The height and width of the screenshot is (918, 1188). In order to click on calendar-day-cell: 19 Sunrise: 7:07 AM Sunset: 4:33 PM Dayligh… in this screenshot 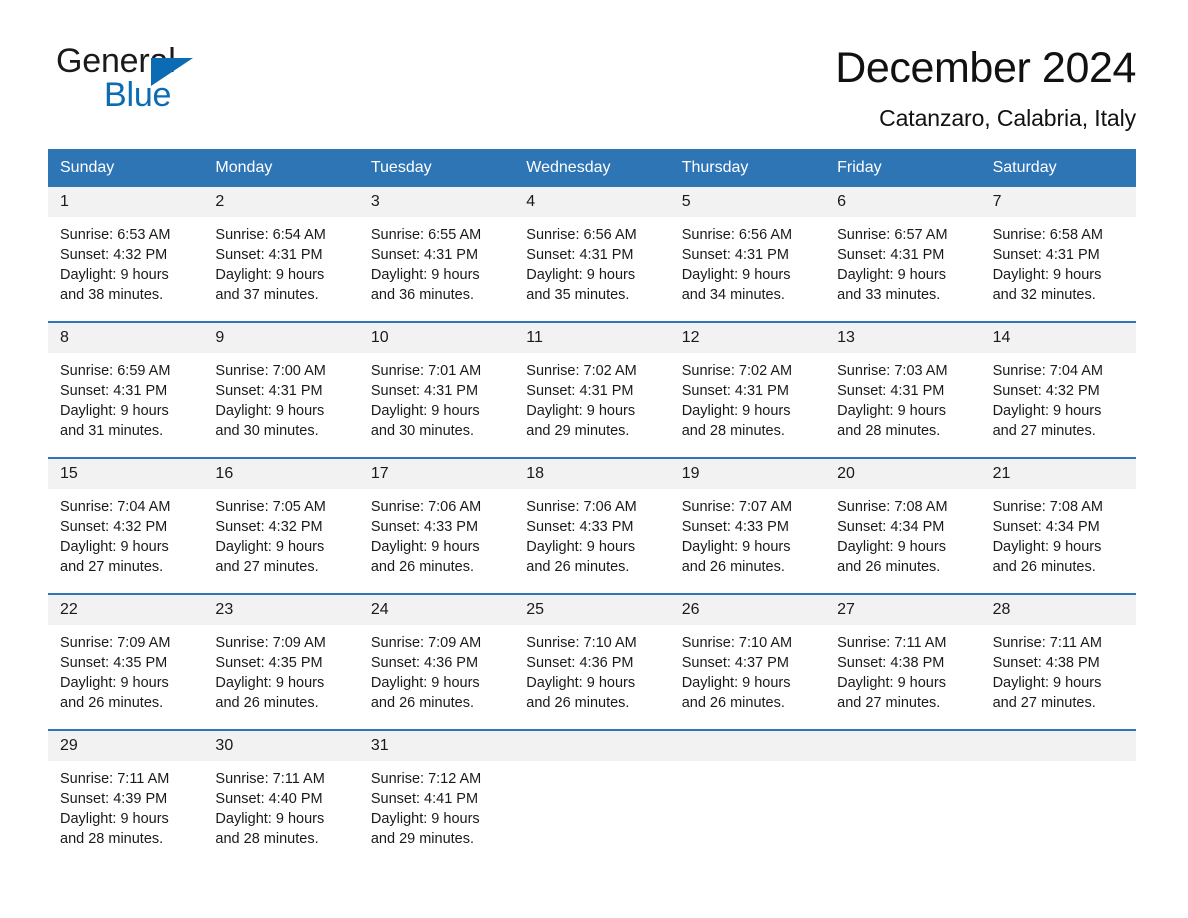, I will do `click(747, 526)`.